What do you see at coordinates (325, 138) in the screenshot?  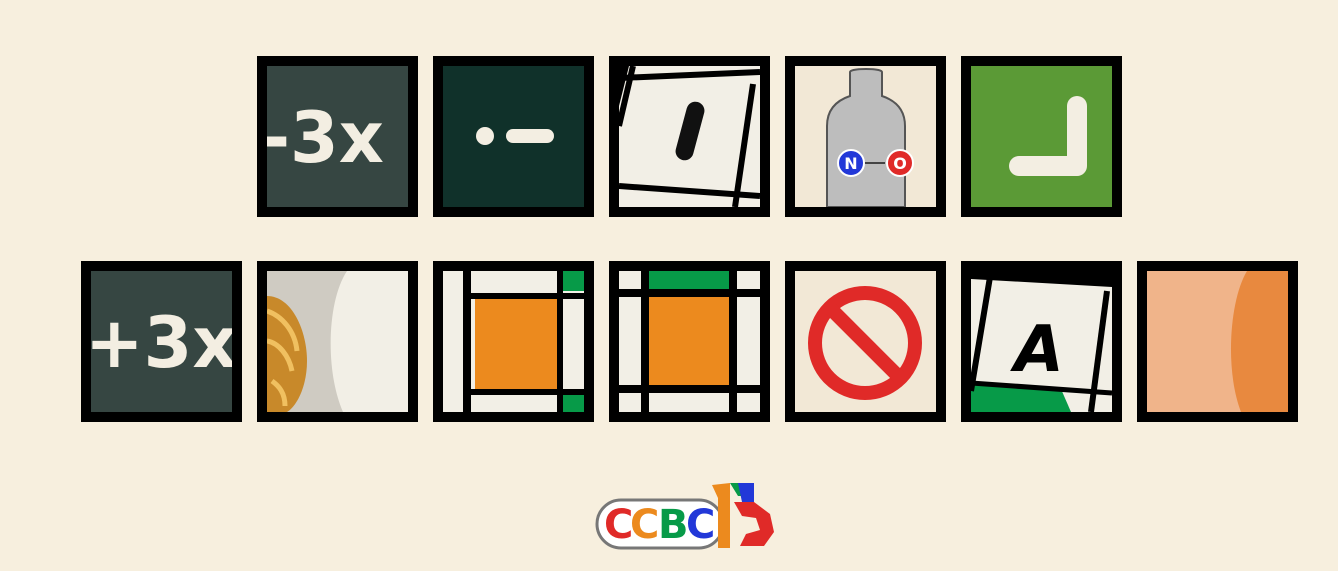 I see `minus-3x-text: -3x` at bounding box center [325, 138].